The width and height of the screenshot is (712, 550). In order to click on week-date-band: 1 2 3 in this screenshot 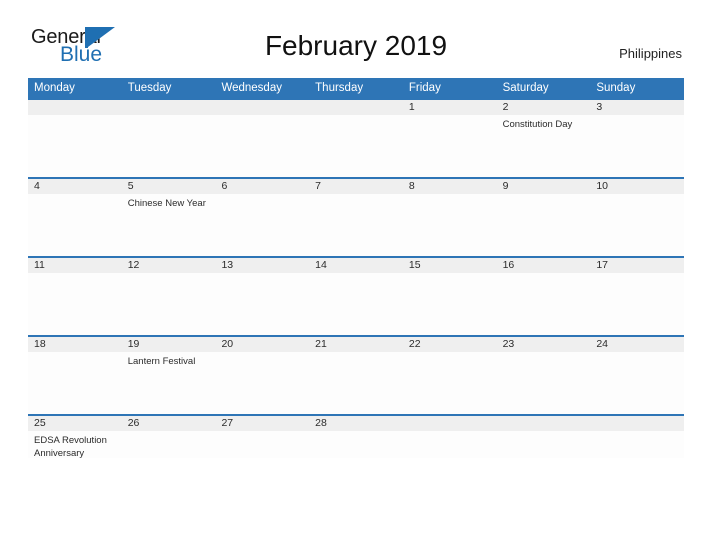, I will do `click(356, 107)`.